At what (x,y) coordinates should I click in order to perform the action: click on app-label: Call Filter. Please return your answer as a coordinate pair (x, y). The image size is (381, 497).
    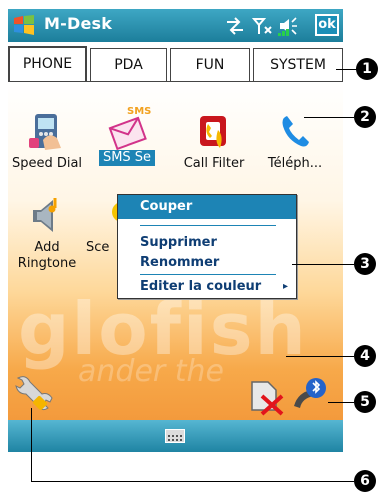
    Looking at the image, I should click on (214, 163).